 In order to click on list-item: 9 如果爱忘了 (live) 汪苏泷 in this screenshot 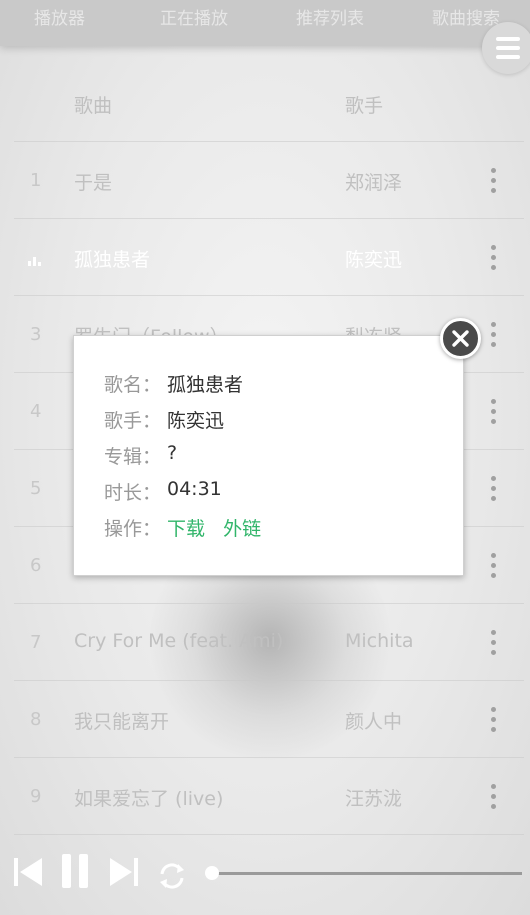, I will do `click(269, 796)`.